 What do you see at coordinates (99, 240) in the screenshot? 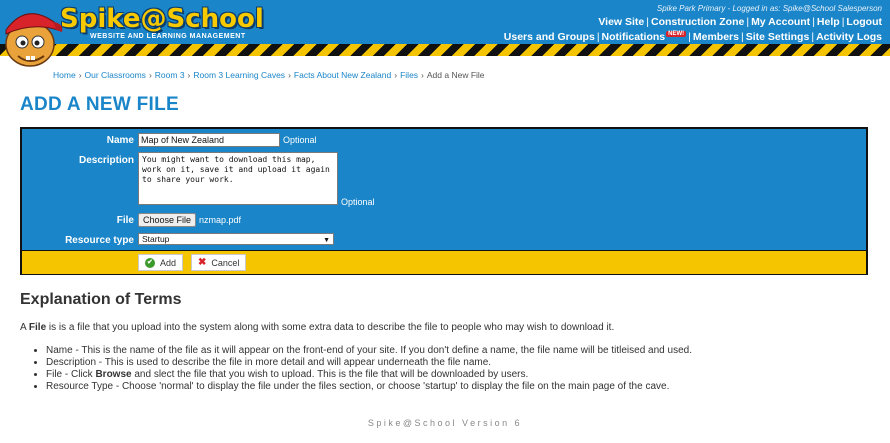
I see `resource-type-label: Resource type` at bounding box center [99, 240].